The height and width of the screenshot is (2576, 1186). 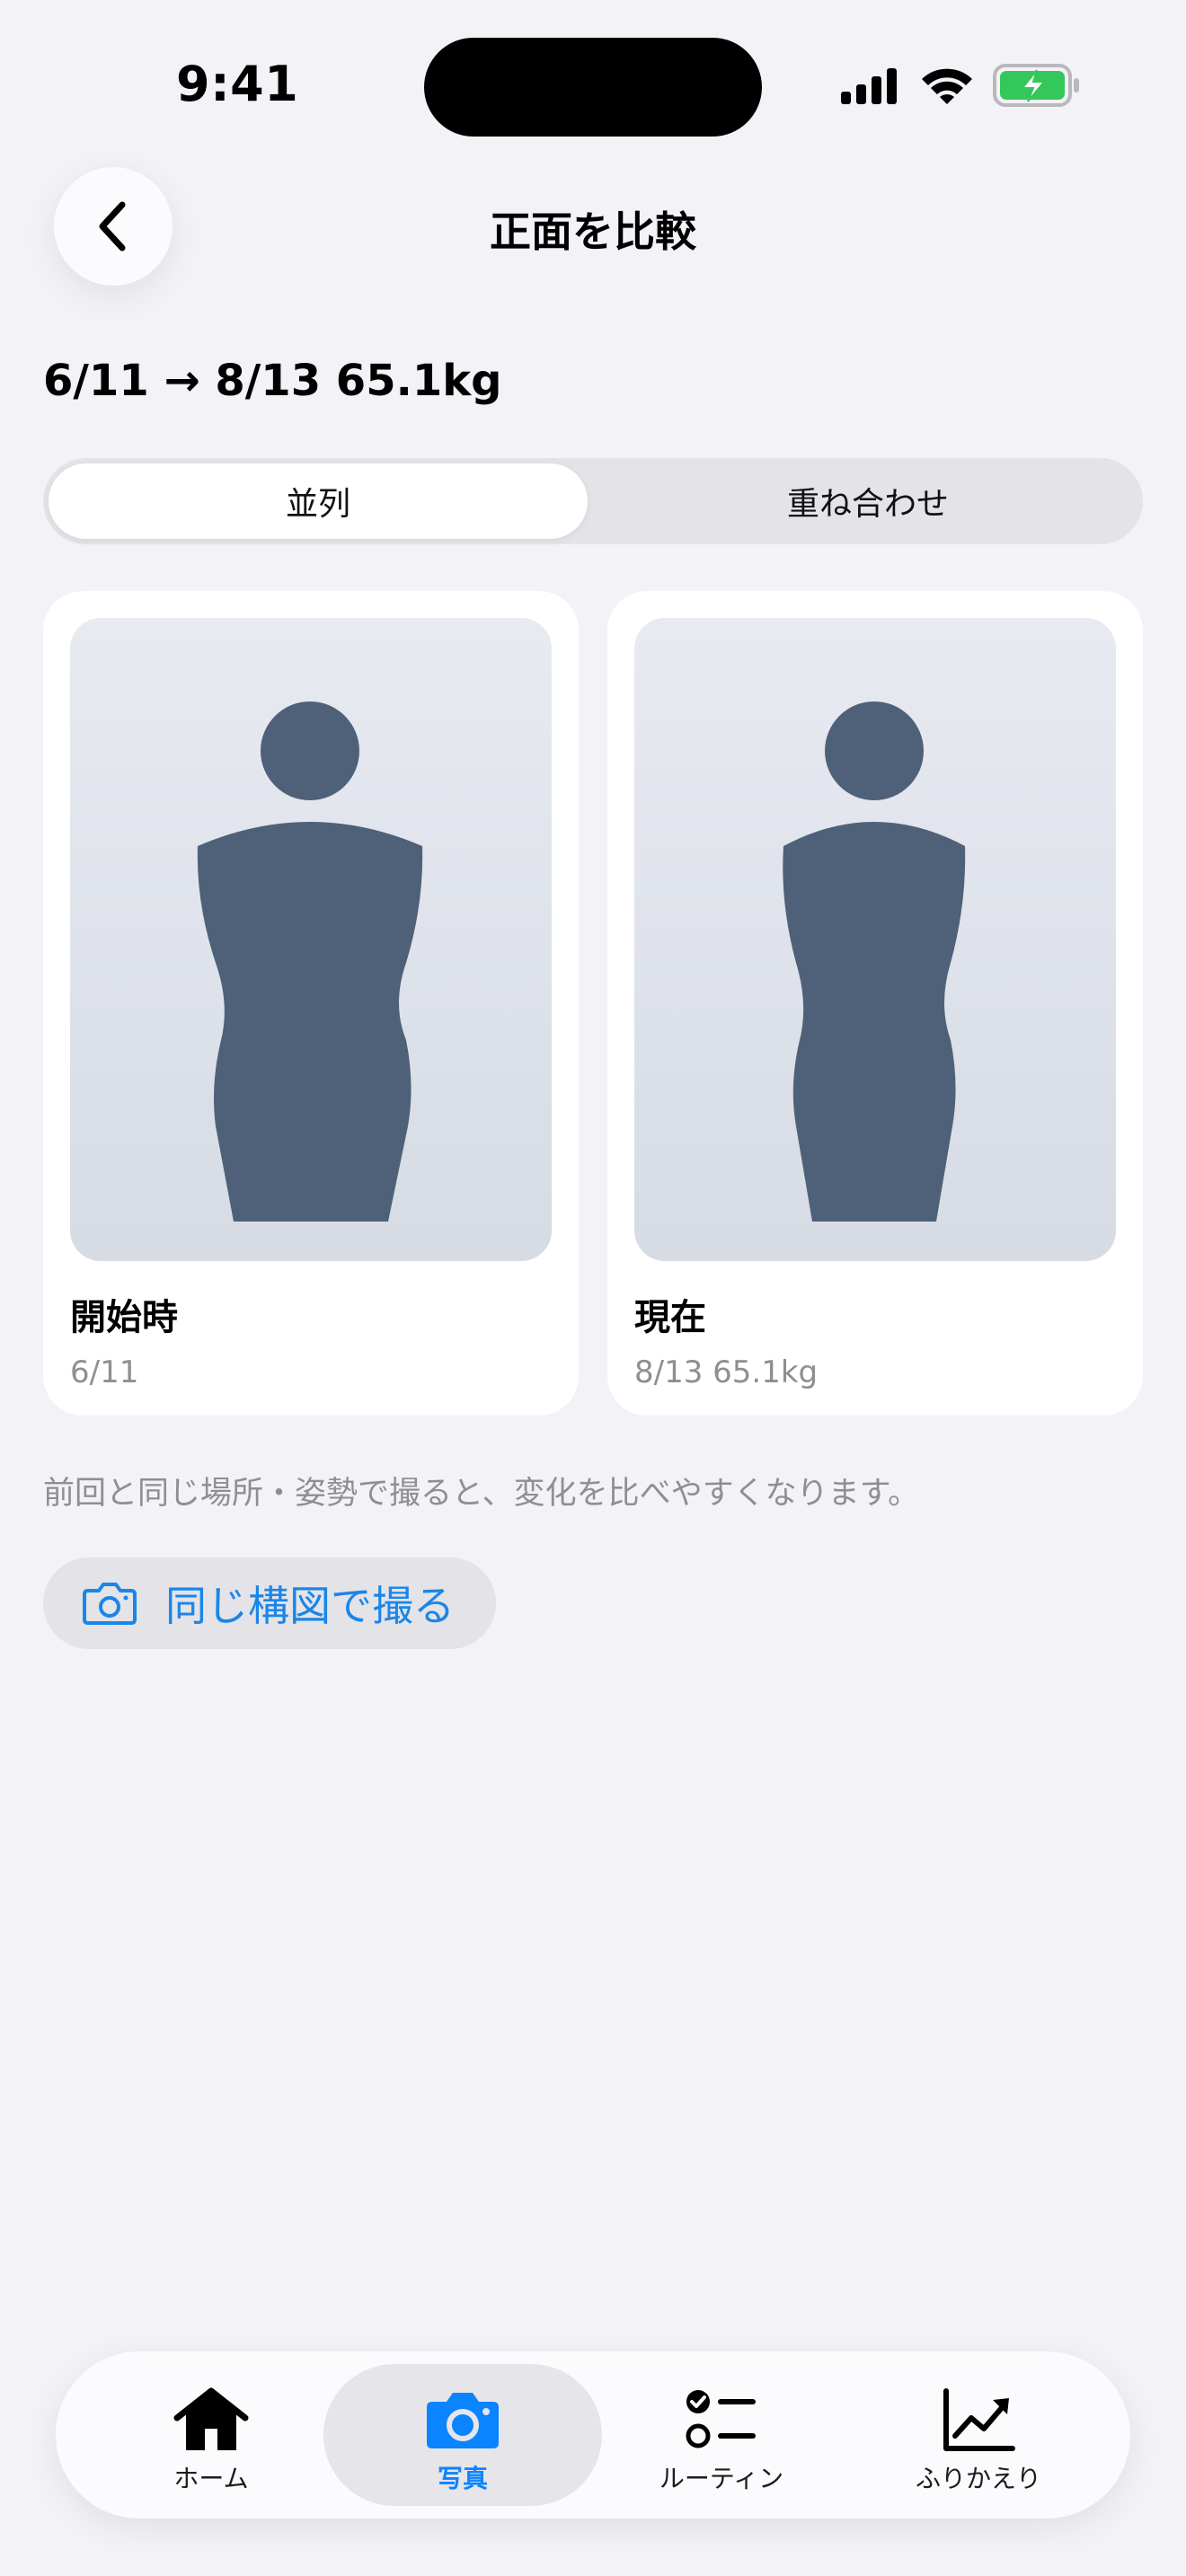 I want to click on checklist-icon, so click(x=721, y=2419).